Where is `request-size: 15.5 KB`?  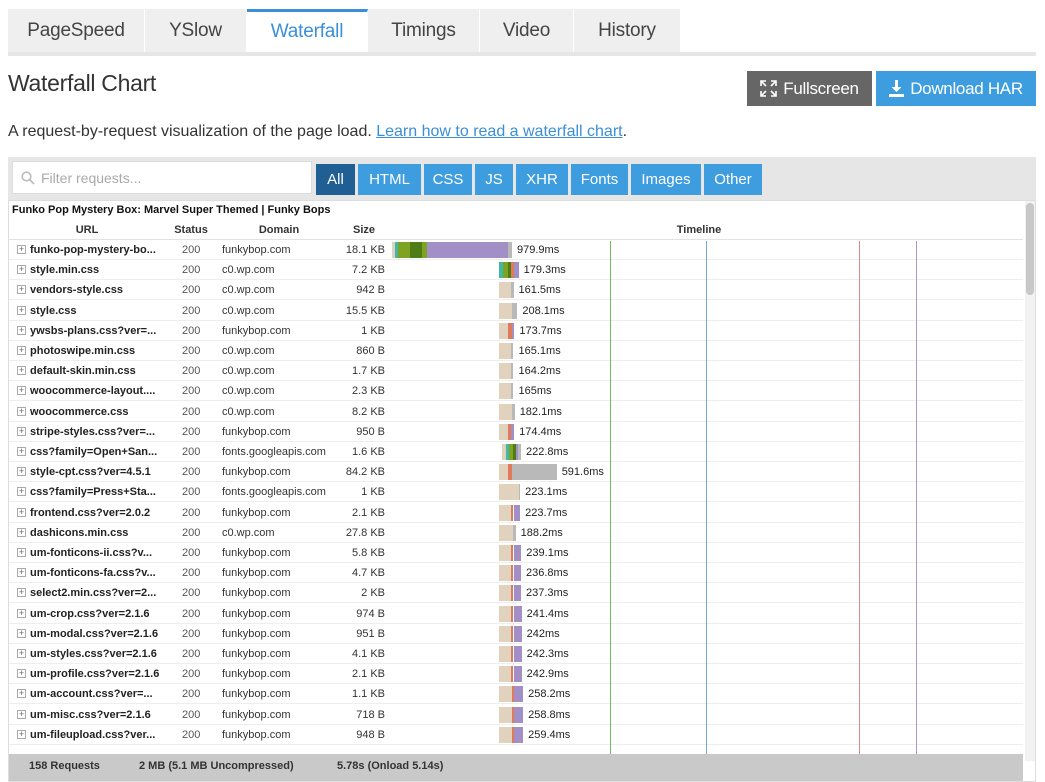
request-size: 15.5 KB is located at coordinates (365, 310).